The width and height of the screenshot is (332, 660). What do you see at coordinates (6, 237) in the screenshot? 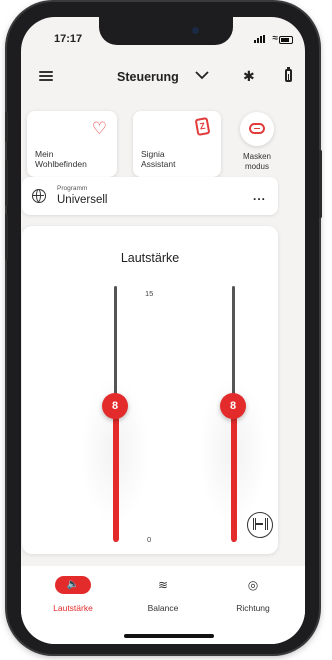
I see `volume-down-button` at bounding box center [6, 237].